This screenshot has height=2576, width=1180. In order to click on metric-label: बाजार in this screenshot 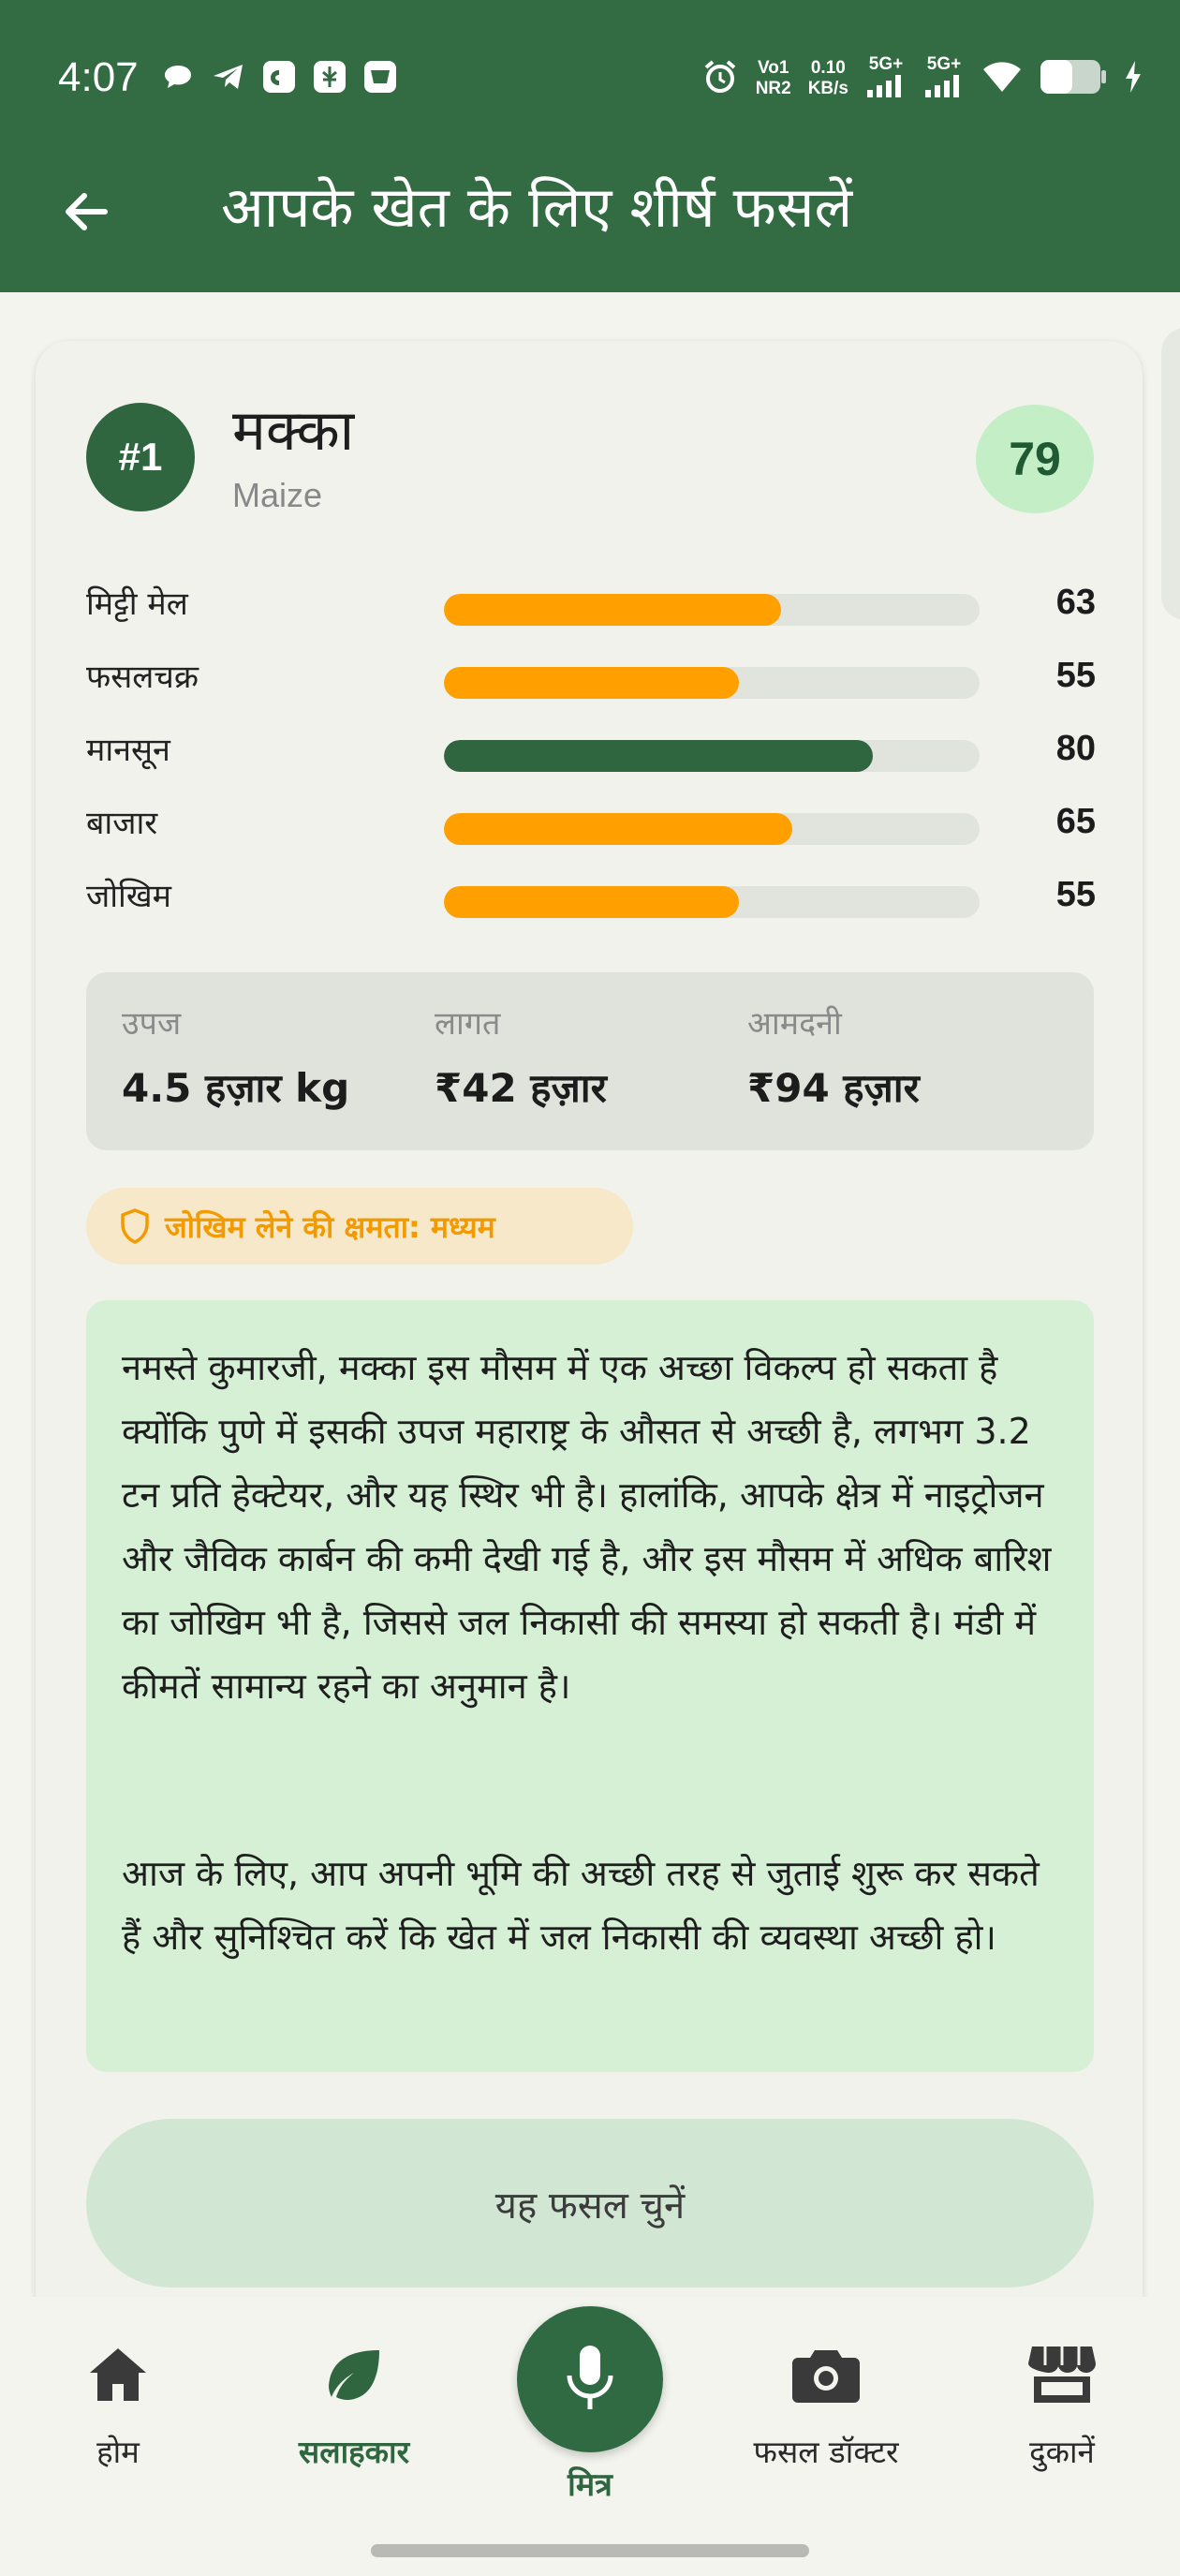, I will do `click(122, 823)`.